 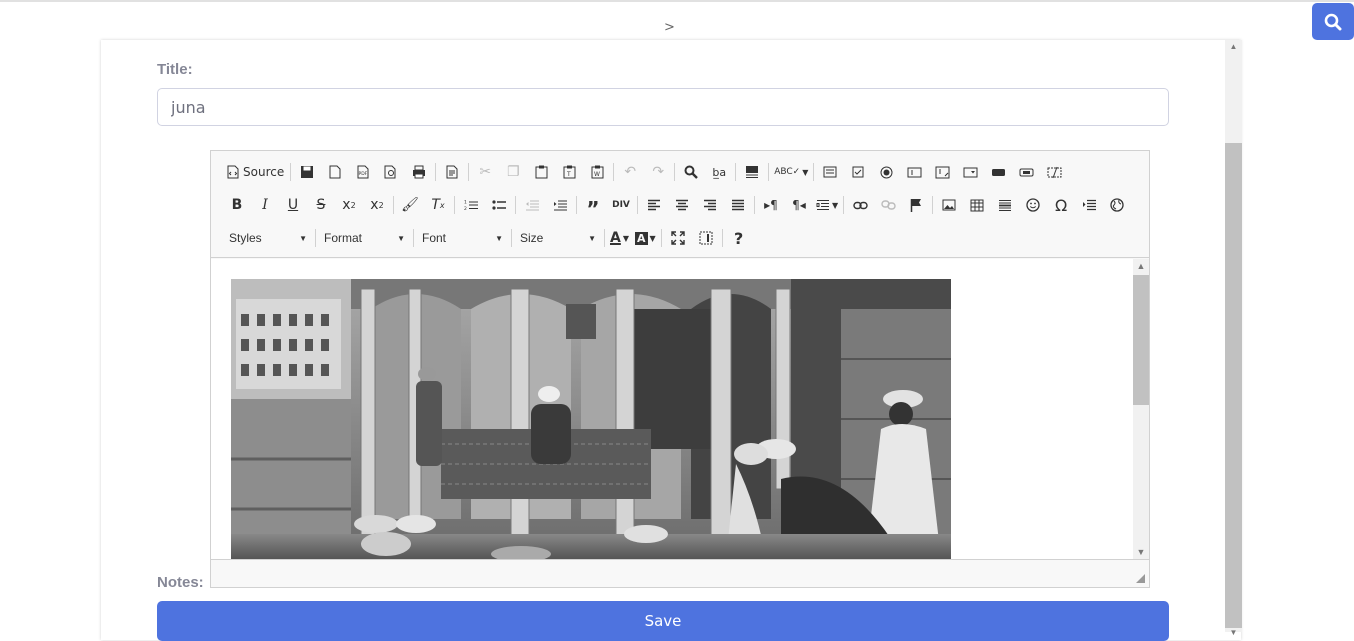 I want to click on paste-word-icon: W, so click(x=597, y=172).